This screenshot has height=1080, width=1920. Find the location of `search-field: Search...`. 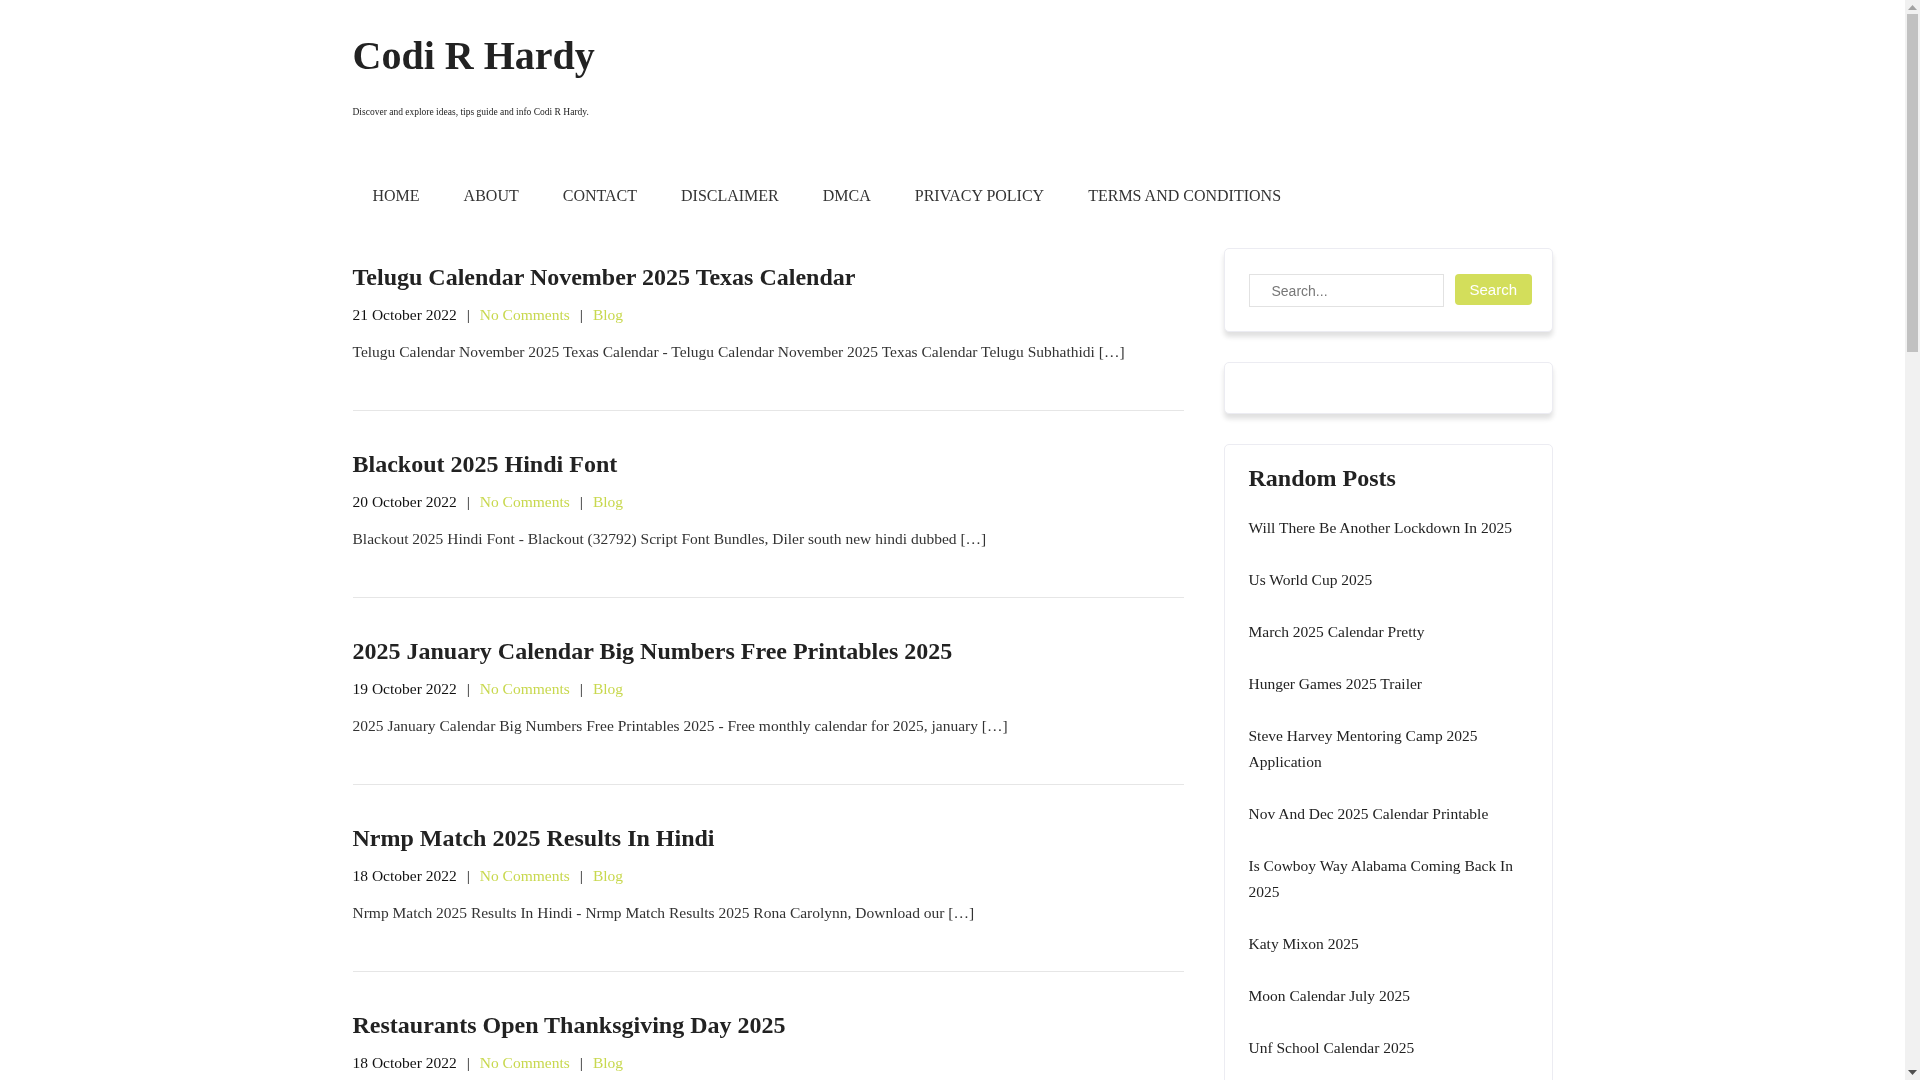

search-field: Search... is located at coordinates (1346, 290).